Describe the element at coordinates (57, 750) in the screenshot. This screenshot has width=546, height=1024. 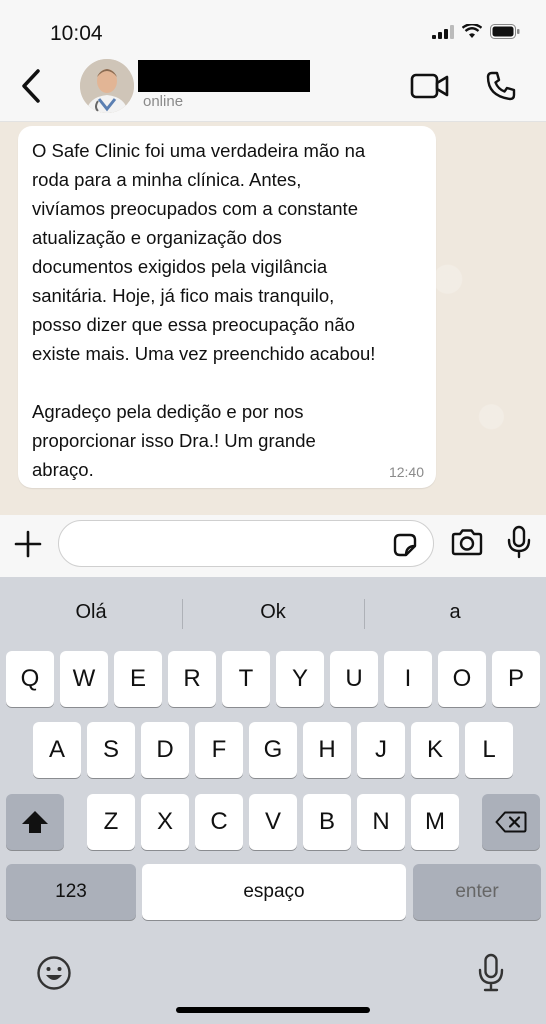
I see `key-a: A` at that location.